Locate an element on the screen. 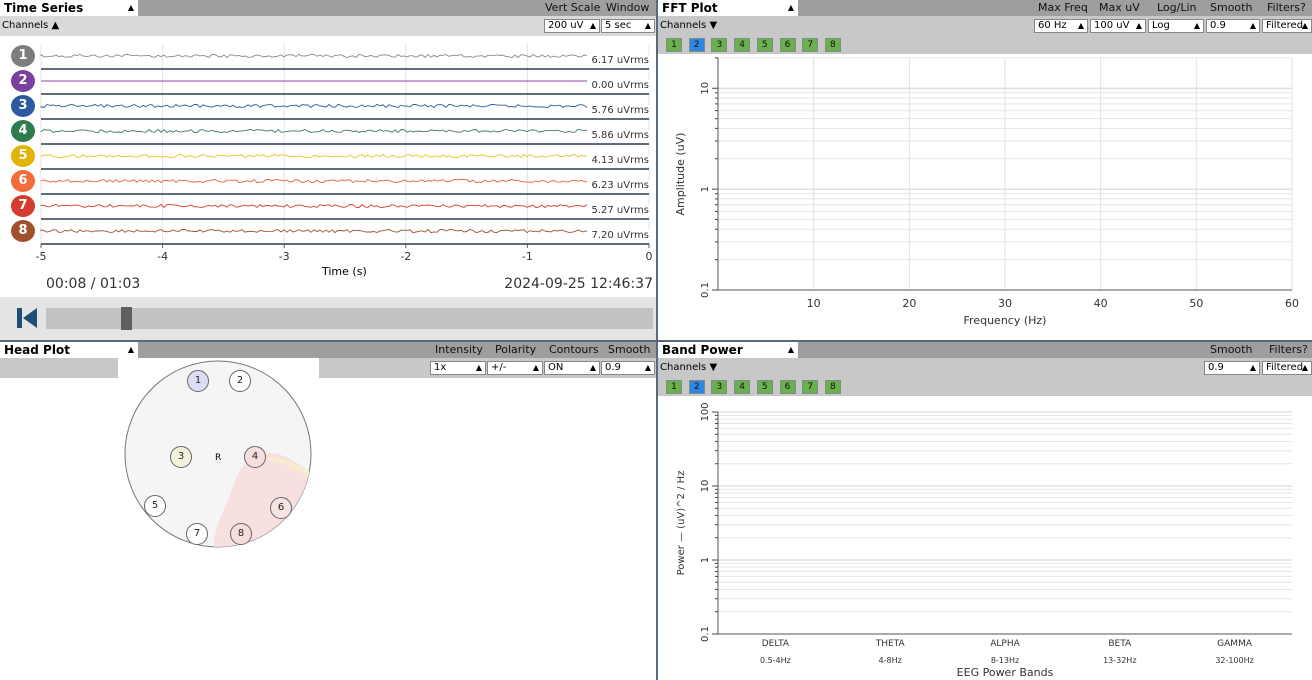 Image resolution: width=1312 pixels, height=680 pixels. playback-slider-track is located at coordinates (349, 318).